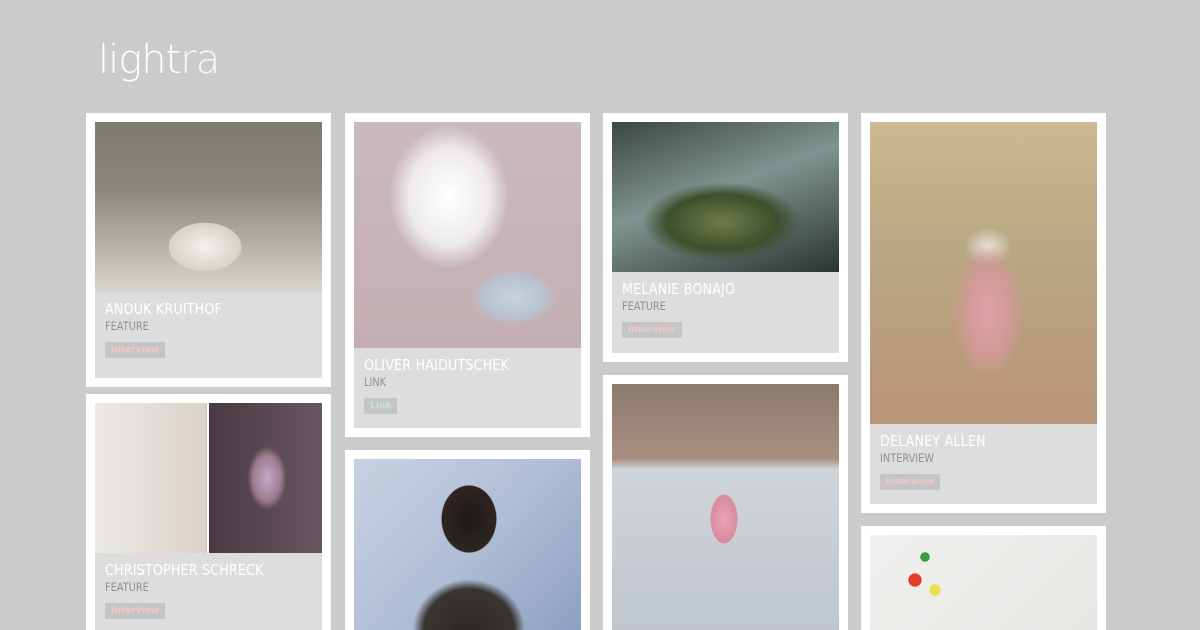 The image size is (1200, 630). What do you see at coordinates (983, 464) in the screenshot?
I see `post-meta: DELANEY ALLEN INTERVIEW Interview` at bounding box center [983, 464].